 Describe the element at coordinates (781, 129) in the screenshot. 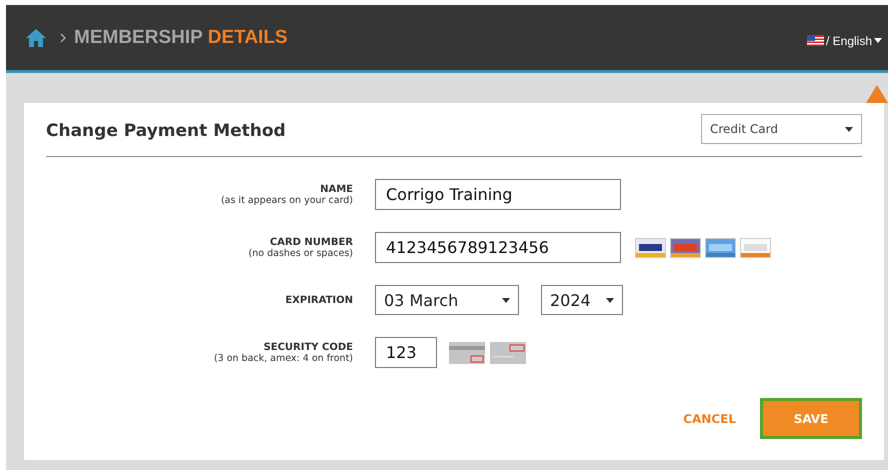

I see `payment-type-dropdown: Credit Card` at that location.